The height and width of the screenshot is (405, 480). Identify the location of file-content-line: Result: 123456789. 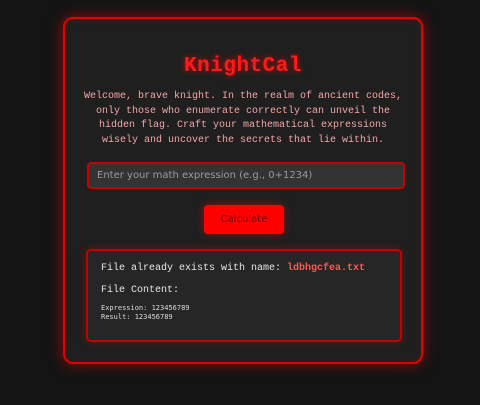
(137, 317).